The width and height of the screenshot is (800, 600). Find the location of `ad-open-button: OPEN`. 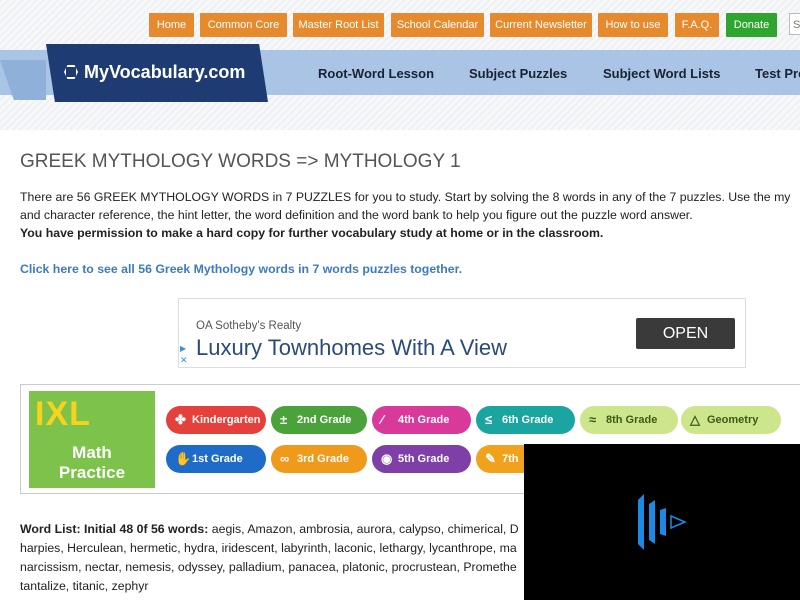

ad-open-button: OPEN is located at coordinates (685, 333).